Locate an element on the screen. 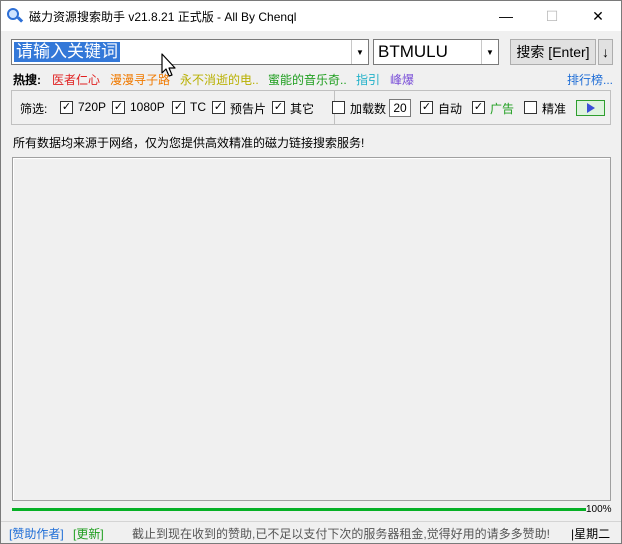  minimize-button: — is located at coordinates (506, 16).